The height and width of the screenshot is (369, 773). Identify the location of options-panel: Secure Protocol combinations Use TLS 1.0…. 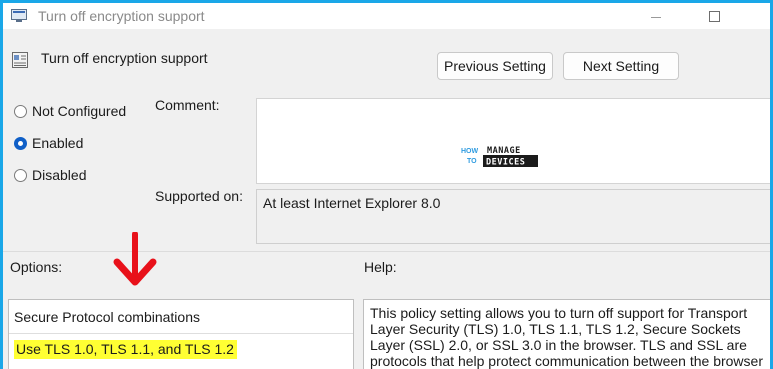
(181, 334).